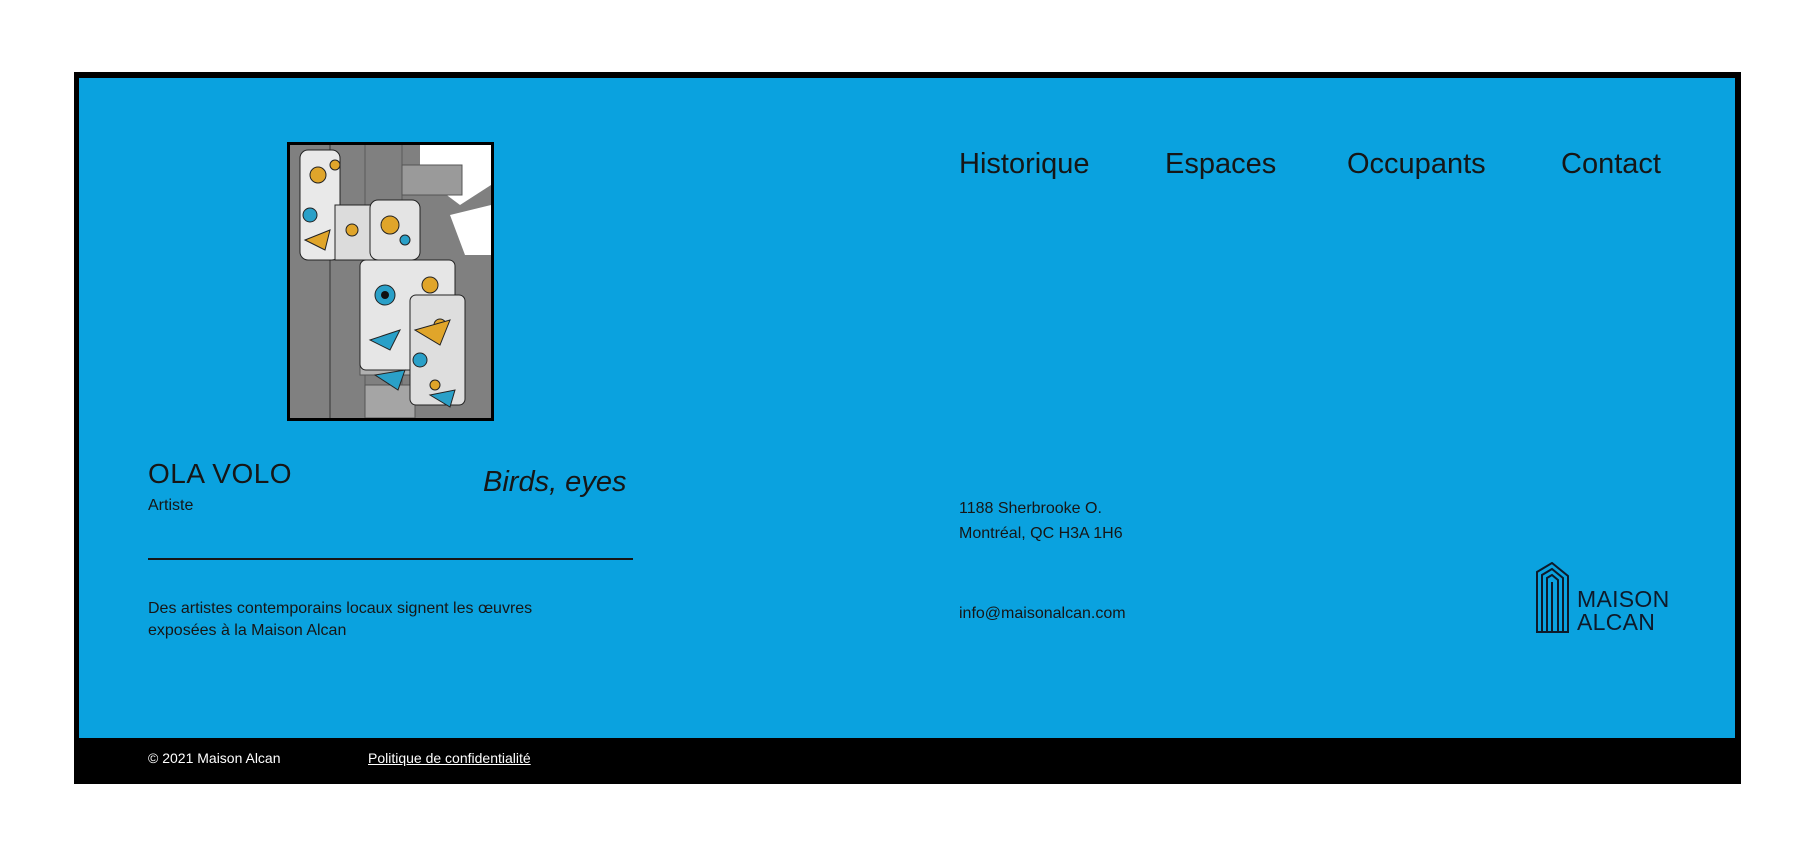  I want to click on artwork-title: Birds, eyes, so click(555, 482).